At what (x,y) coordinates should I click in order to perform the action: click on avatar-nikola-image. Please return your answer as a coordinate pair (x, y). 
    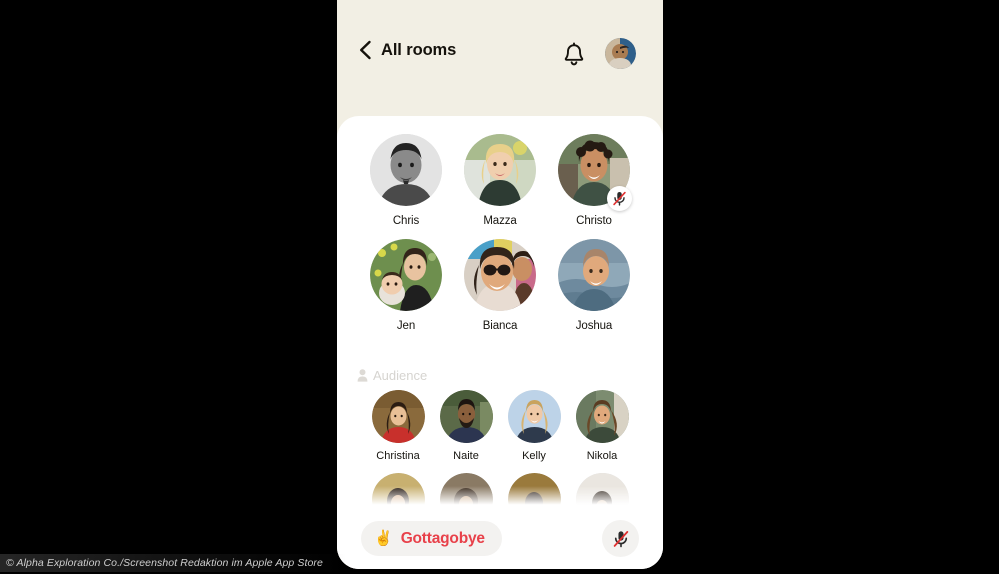
    Looking at the image, I should click on (602, 416).